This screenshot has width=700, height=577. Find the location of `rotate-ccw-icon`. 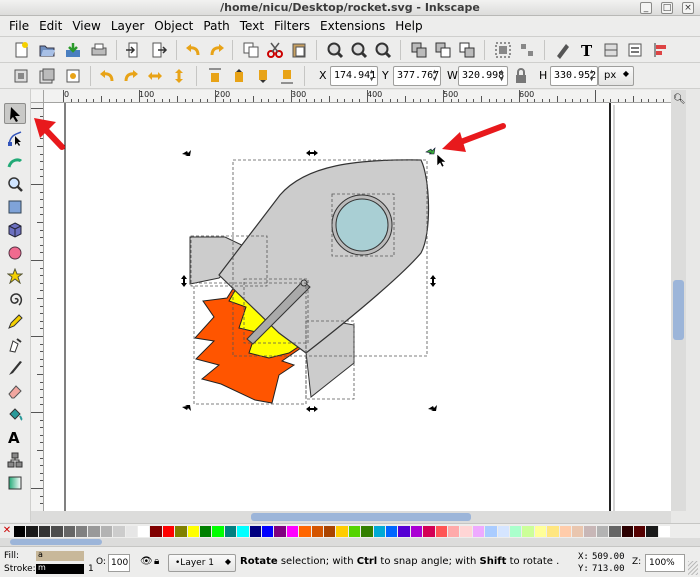

rotate-ccw-icon is located at coordinates (107, 76).